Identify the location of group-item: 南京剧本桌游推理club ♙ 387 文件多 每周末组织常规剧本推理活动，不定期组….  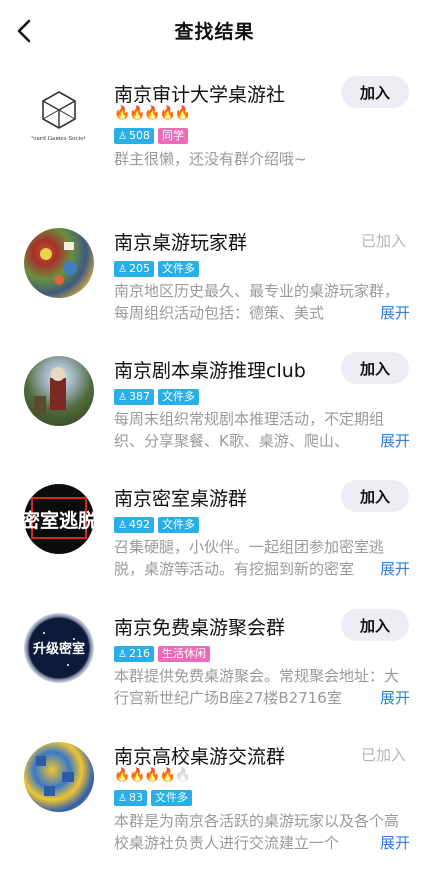
(214, 409).